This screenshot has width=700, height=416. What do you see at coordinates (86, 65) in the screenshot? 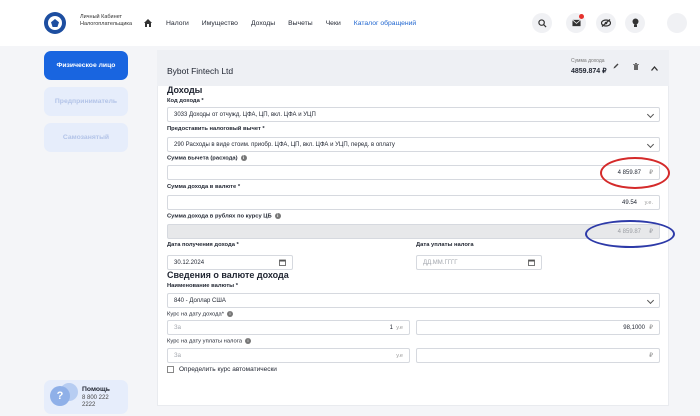
I see `sidebar-item-individual: Физическое лицо` at bounding box center [86, 65].